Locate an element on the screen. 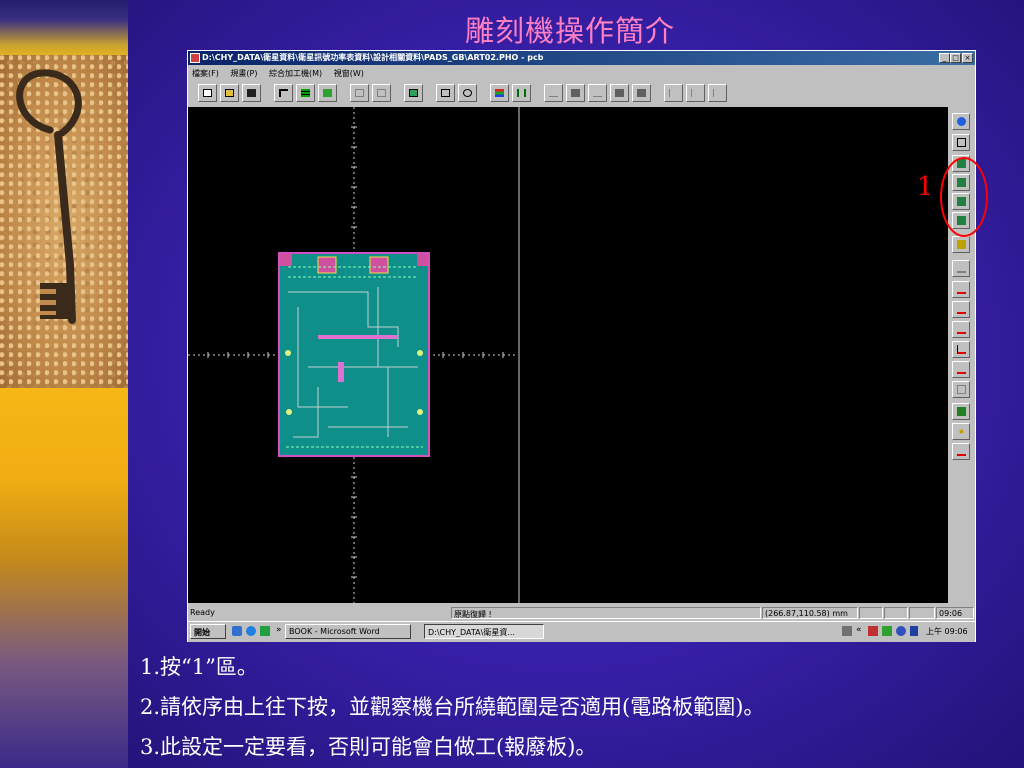 Image resolution: width=1024 pixels, height=768 pixels. z-down-5-icon is located at coordinates (961, 369).